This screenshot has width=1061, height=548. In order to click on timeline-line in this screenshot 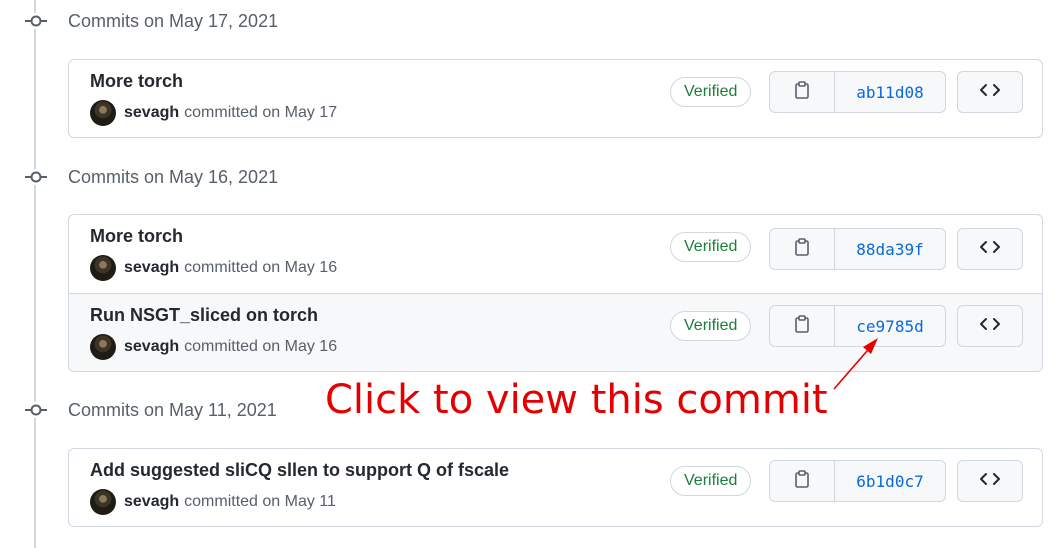, I will do `click(35, 274)`.